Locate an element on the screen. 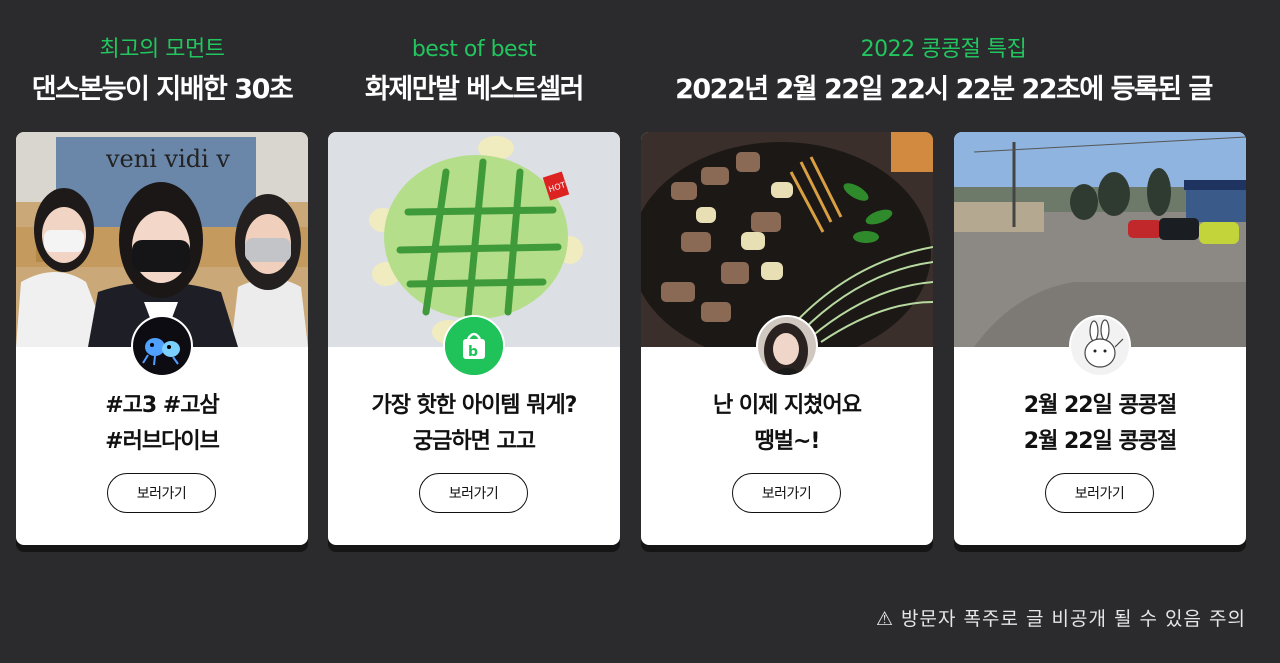  card-text-line: 가장 핫한 아이템 뭐게? is located at coordinates (474, 405).